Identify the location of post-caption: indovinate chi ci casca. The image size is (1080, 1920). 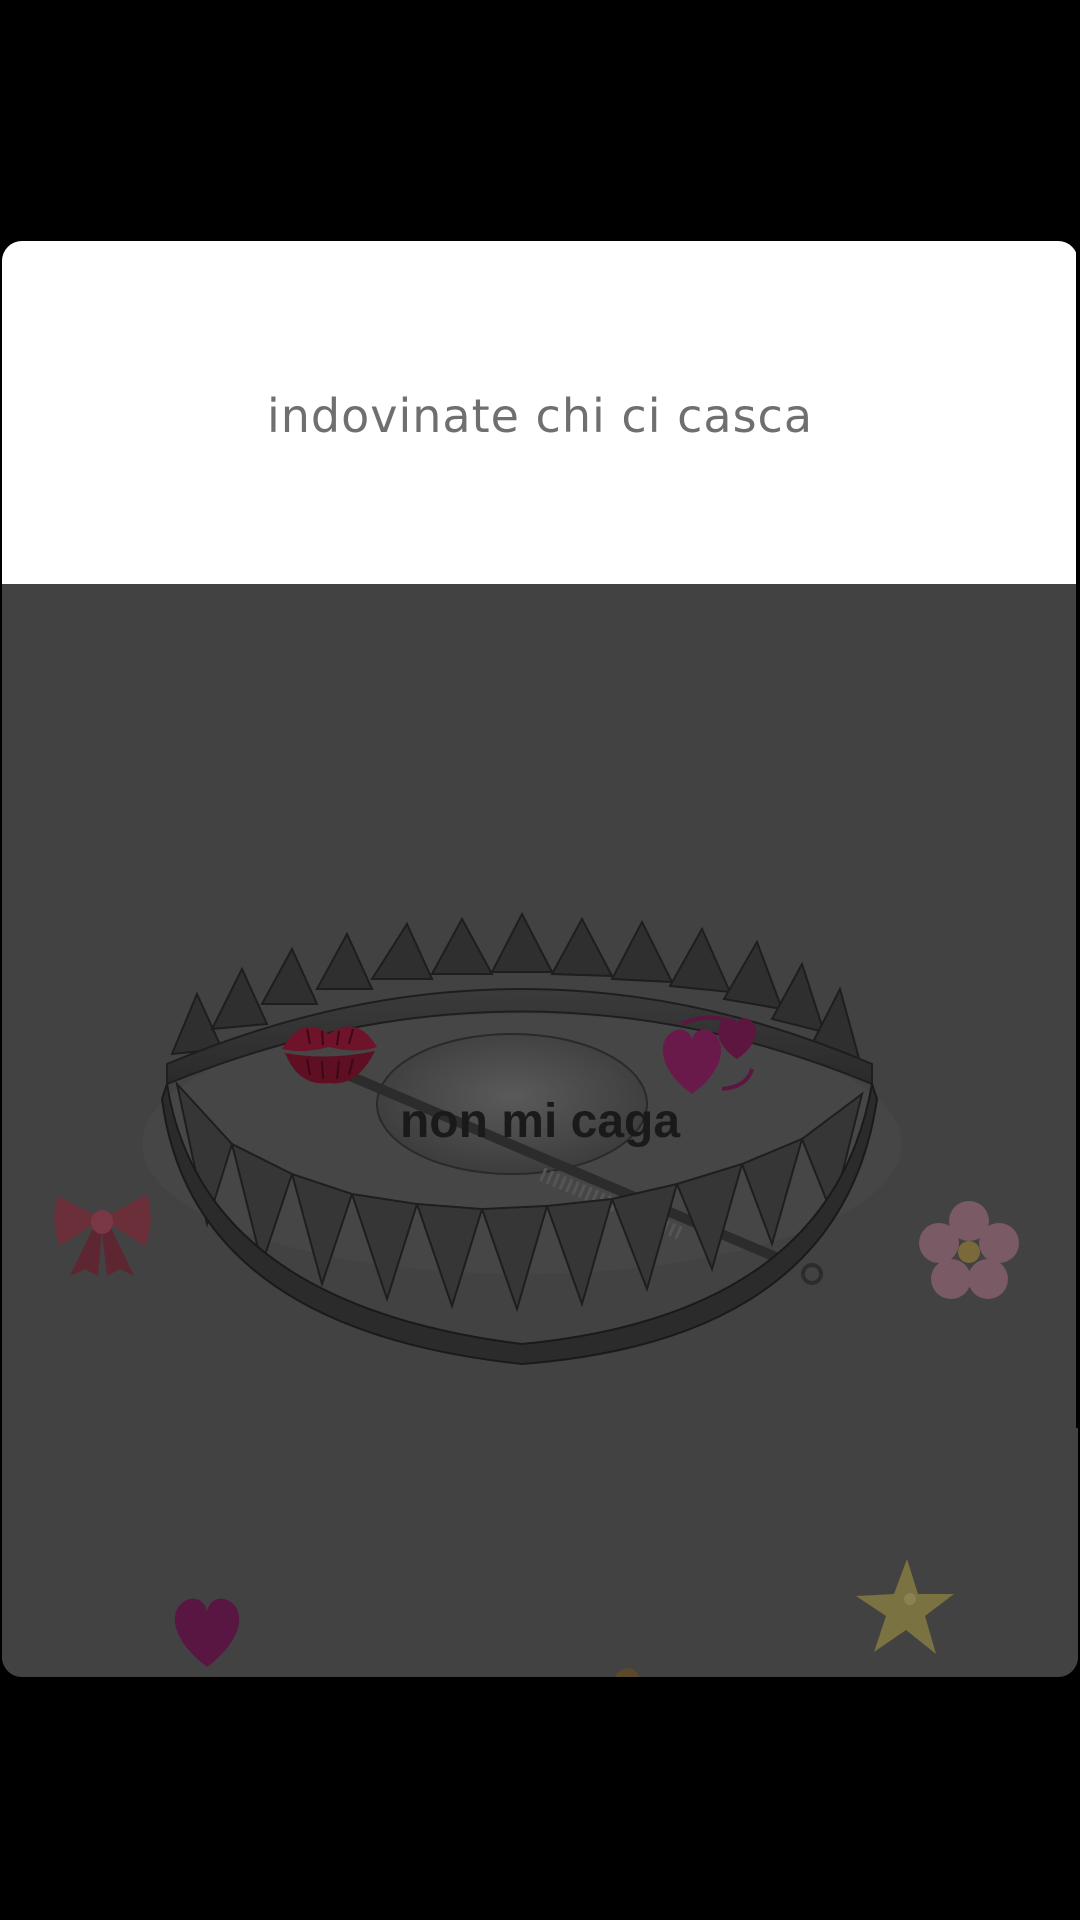
(540, 416).